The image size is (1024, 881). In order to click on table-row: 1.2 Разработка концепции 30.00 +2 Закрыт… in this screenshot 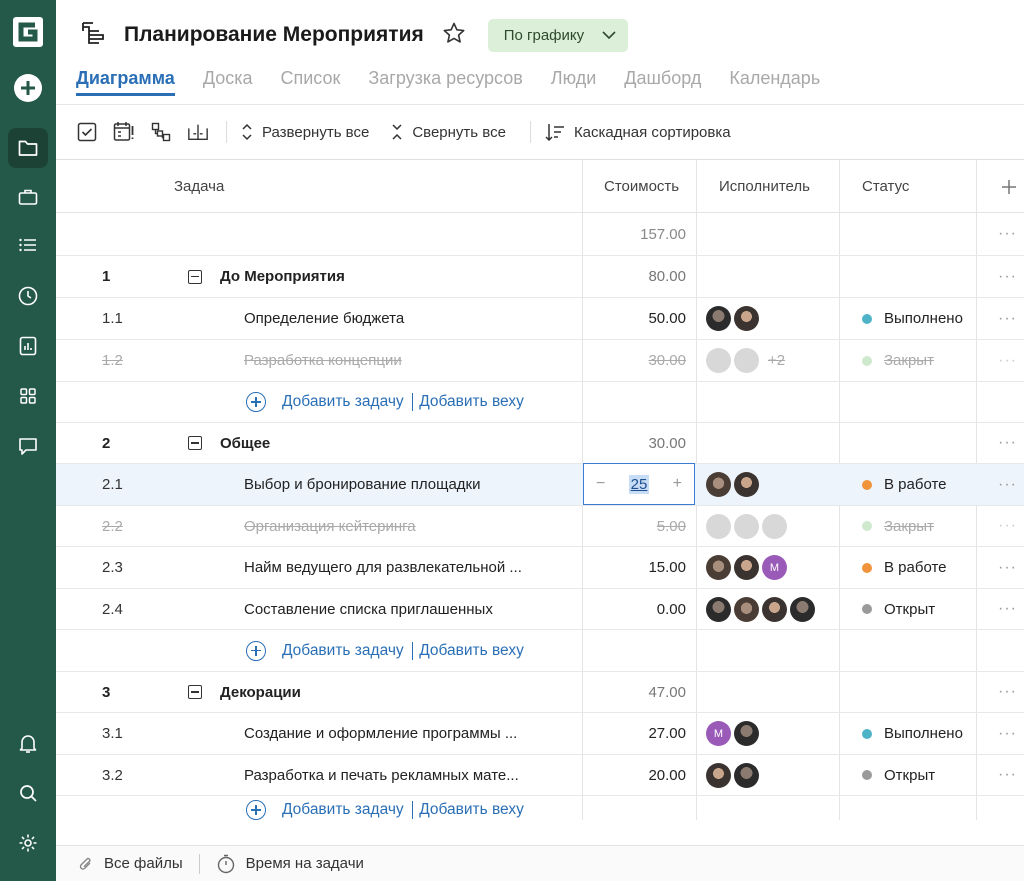, I will do `click(540, 361)`.